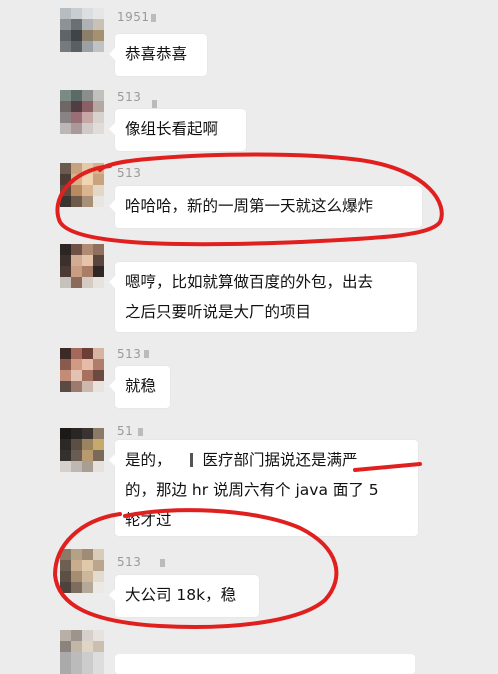  I want to click on message-bubble: 像组长看起啊, so click(177, 130).